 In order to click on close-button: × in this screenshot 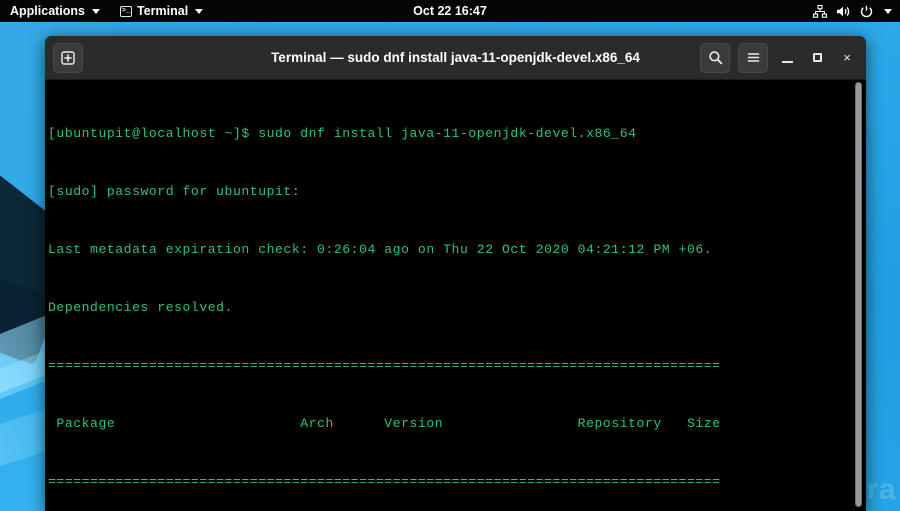, I will do `click(847, 58)`.